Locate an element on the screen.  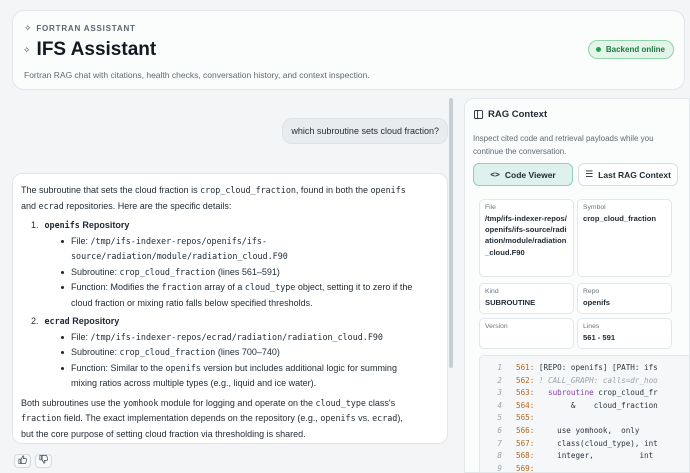
meta-label: Kind is located at coordinates (492, 291).